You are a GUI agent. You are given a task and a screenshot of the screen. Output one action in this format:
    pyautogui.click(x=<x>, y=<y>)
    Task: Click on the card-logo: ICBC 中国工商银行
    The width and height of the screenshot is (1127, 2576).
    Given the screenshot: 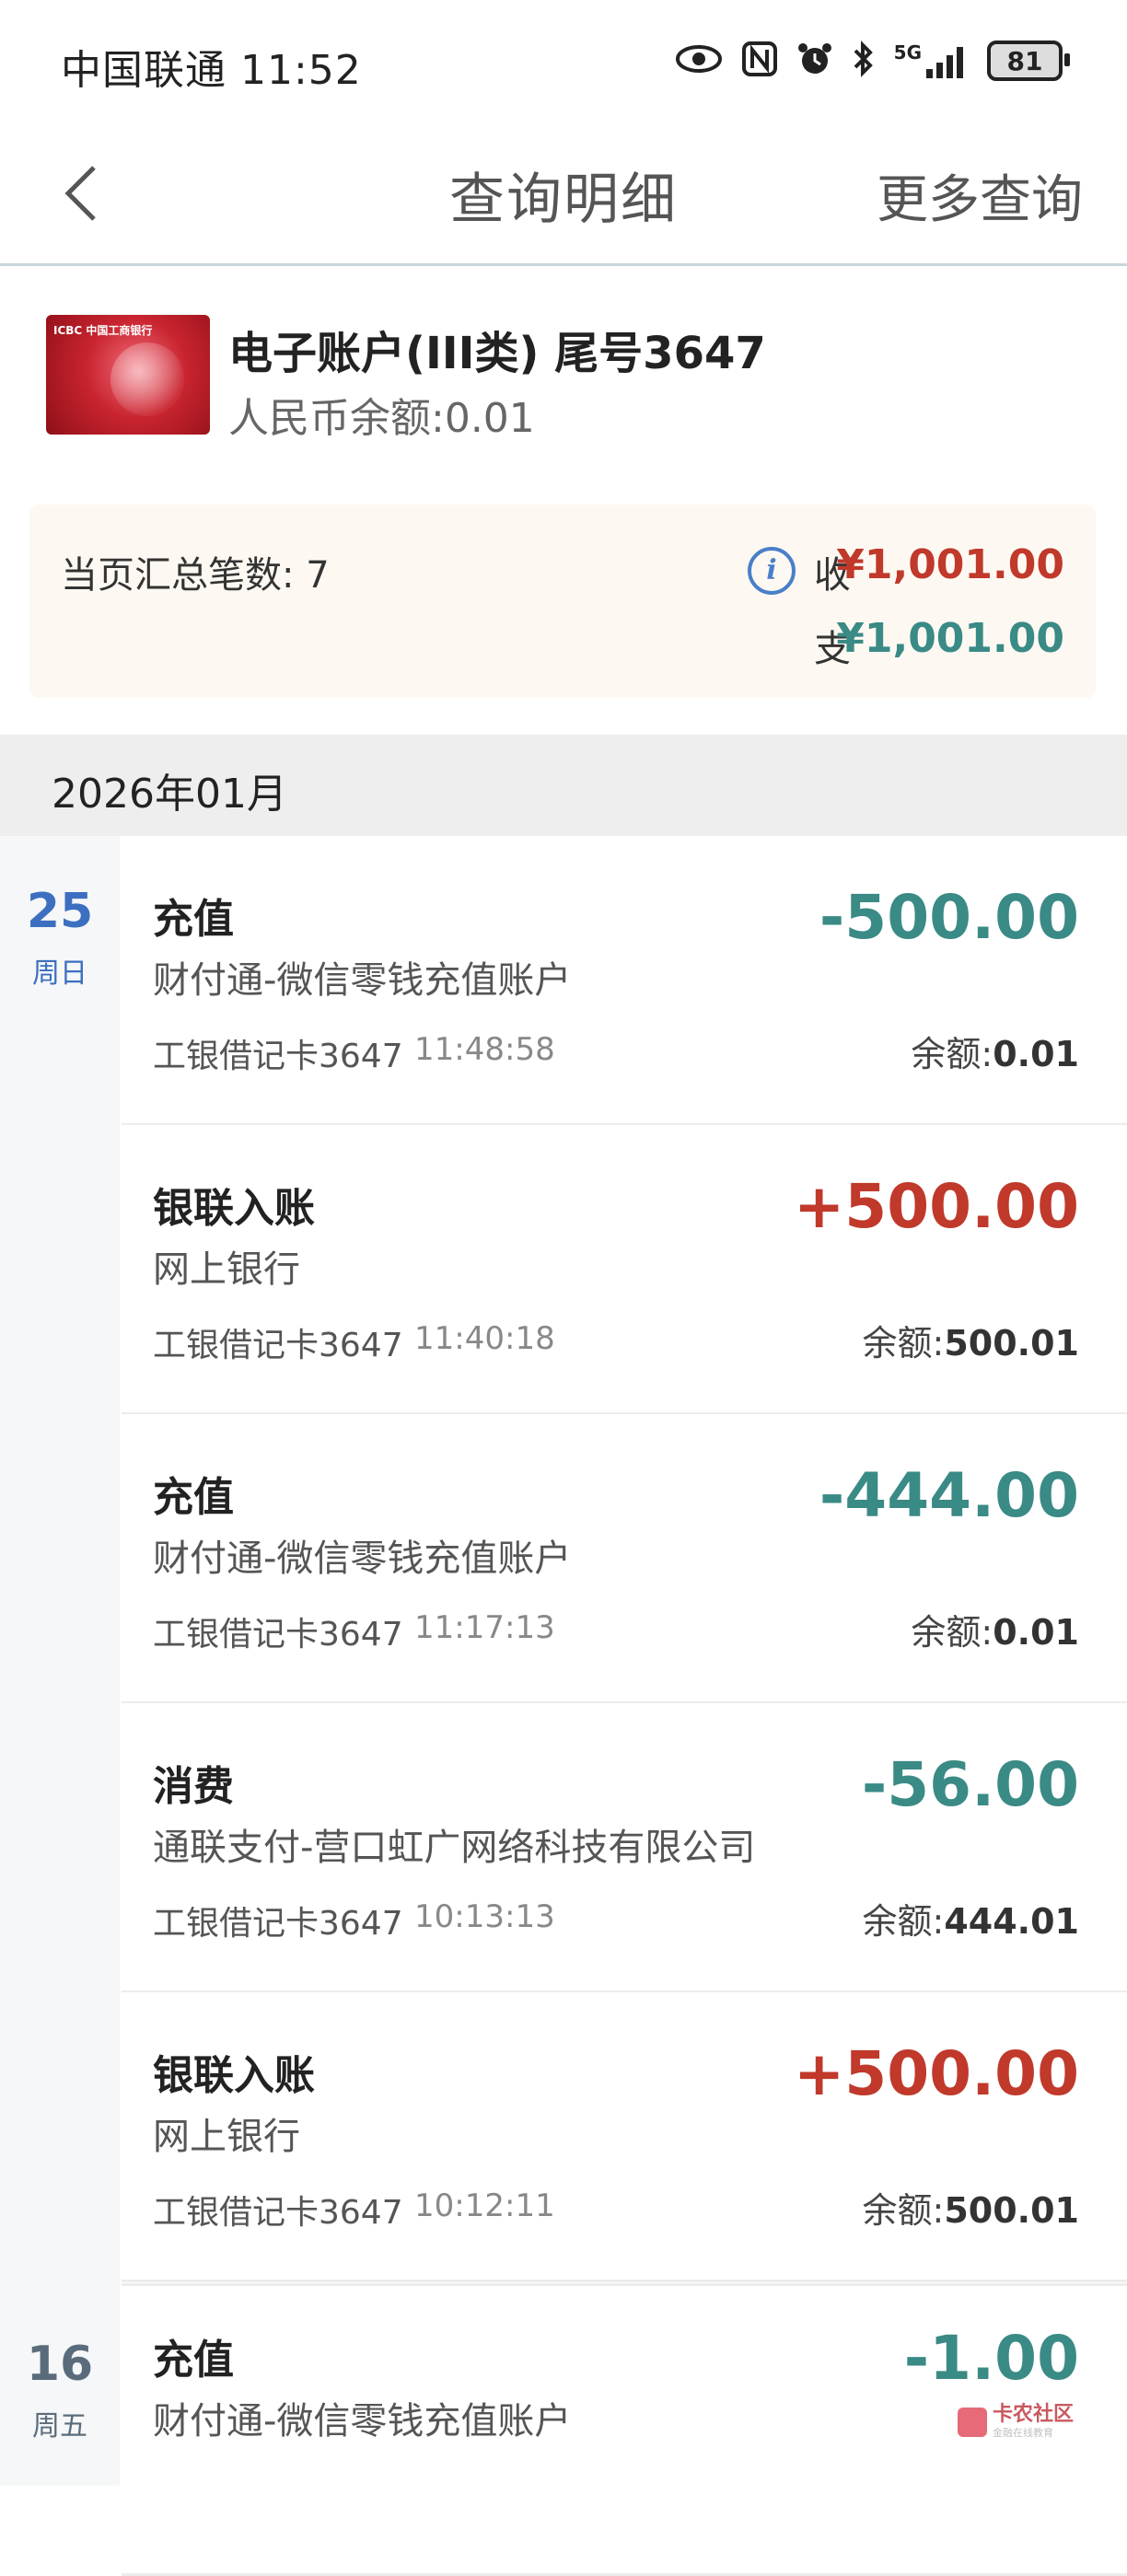 What is the action you would take?
    pyautogui.click(x=103, y=330)
    